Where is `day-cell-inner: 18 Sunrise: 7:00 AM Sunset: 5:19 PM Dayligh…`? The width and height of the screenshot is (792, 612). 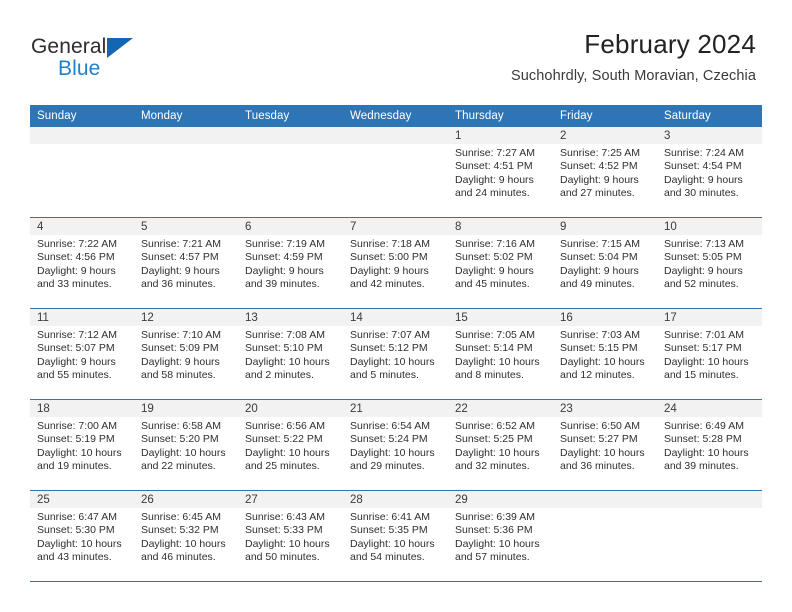 day-cell-inner: 18 Sunrise: 7:00 AM Sunset: 5:19 PM Dayligh… is located at coordinates (82, 445).